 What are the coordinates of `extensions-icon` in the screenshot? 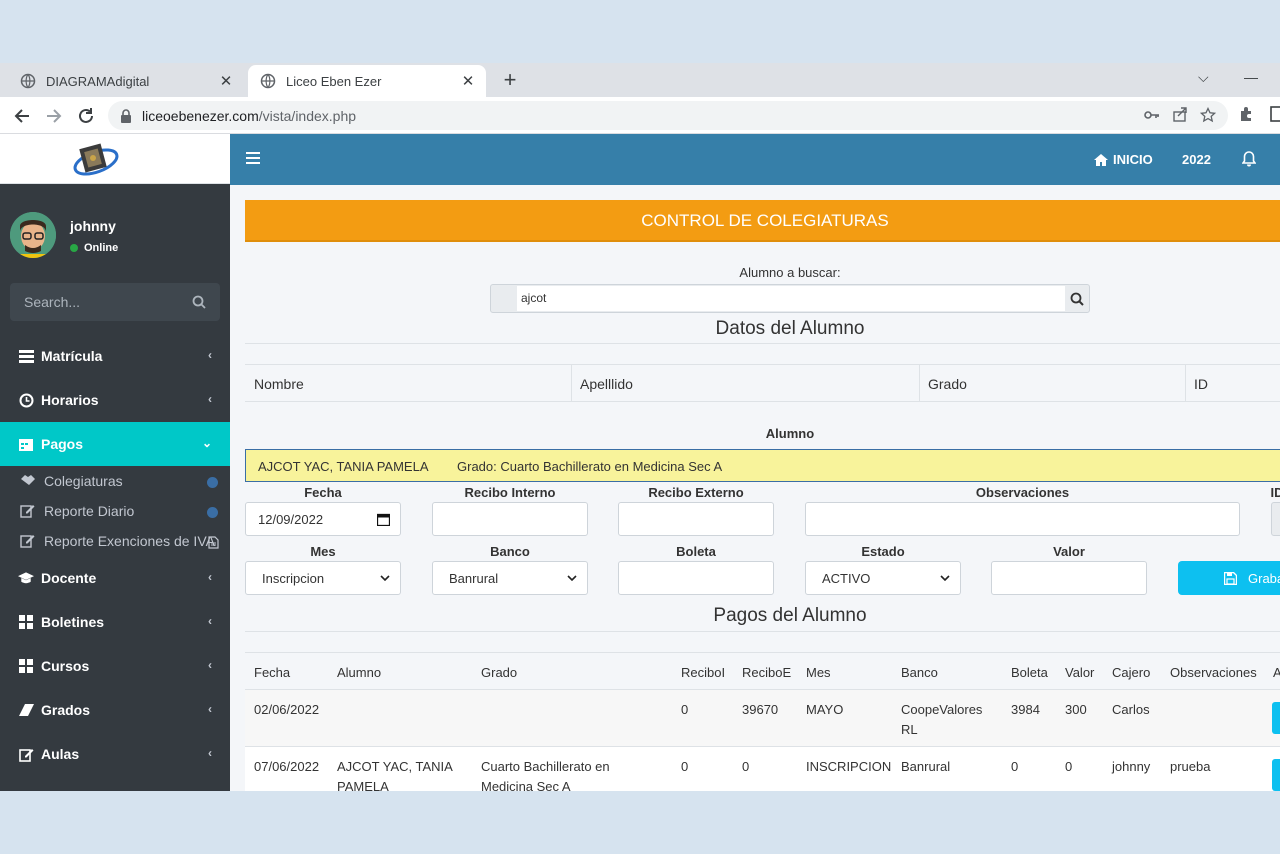 It's located at (1247, 114).